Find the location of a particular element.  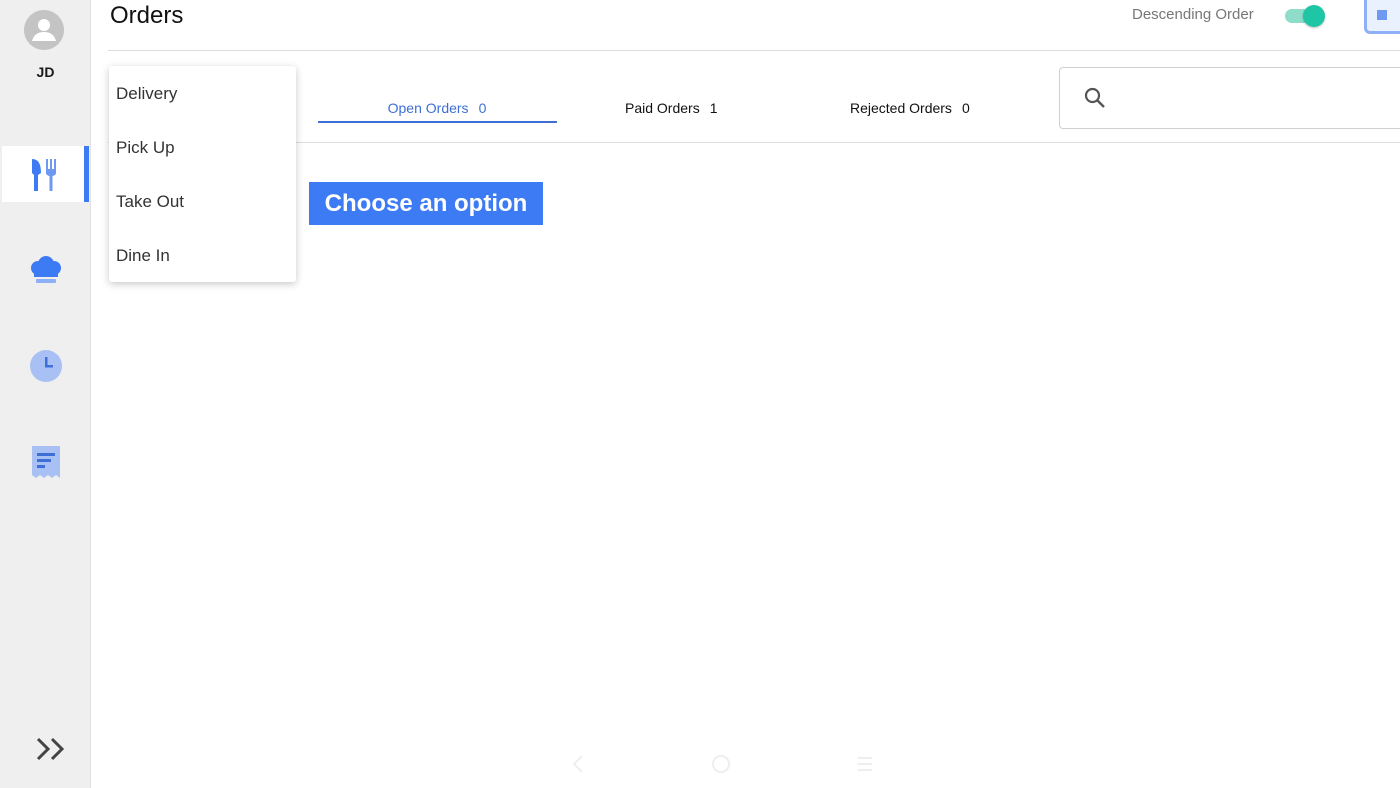

sort-order-label: Descending Order is located at coordinates (1193, 14).